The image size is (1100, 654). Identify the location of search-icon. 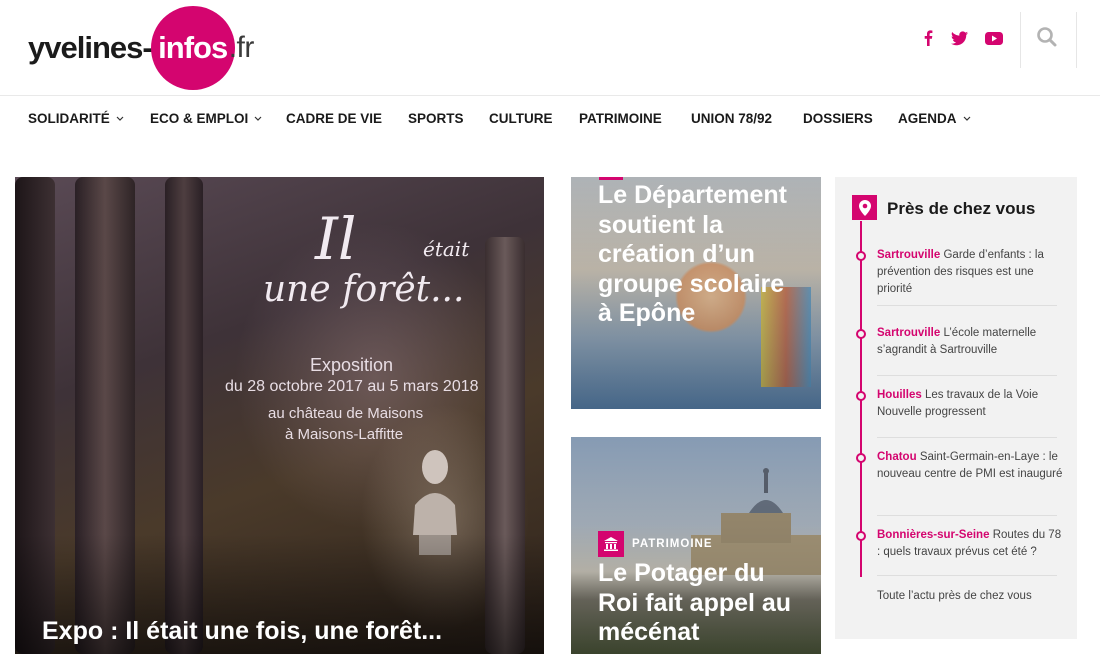
(1049, 39).